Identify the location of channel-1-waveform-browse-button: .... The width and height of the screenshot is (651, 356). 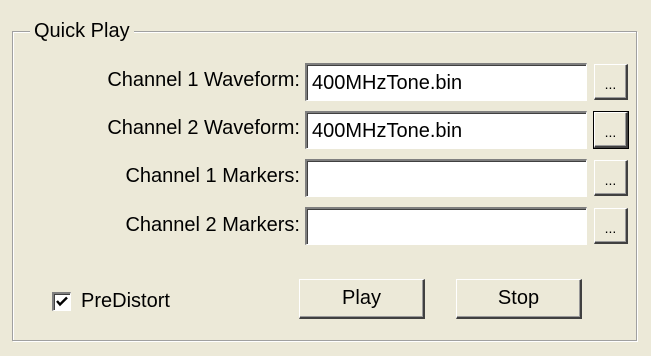
(611, 82).